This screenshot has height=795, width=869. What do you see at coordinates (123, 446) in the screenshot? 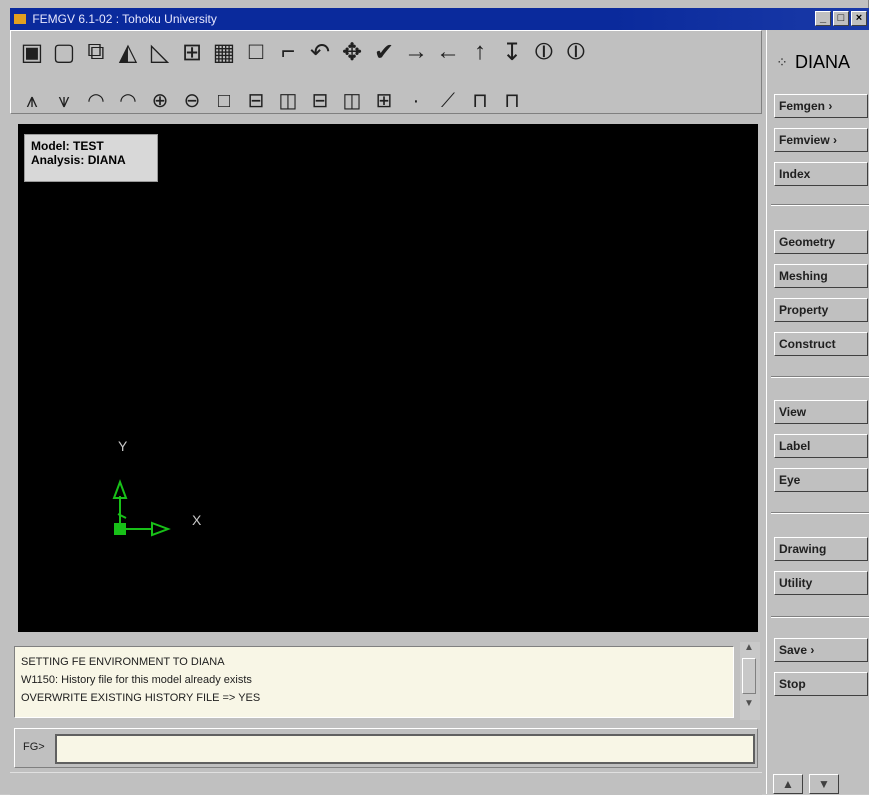
I see `y-axis-label: Y` at bounding box center [123, 446].